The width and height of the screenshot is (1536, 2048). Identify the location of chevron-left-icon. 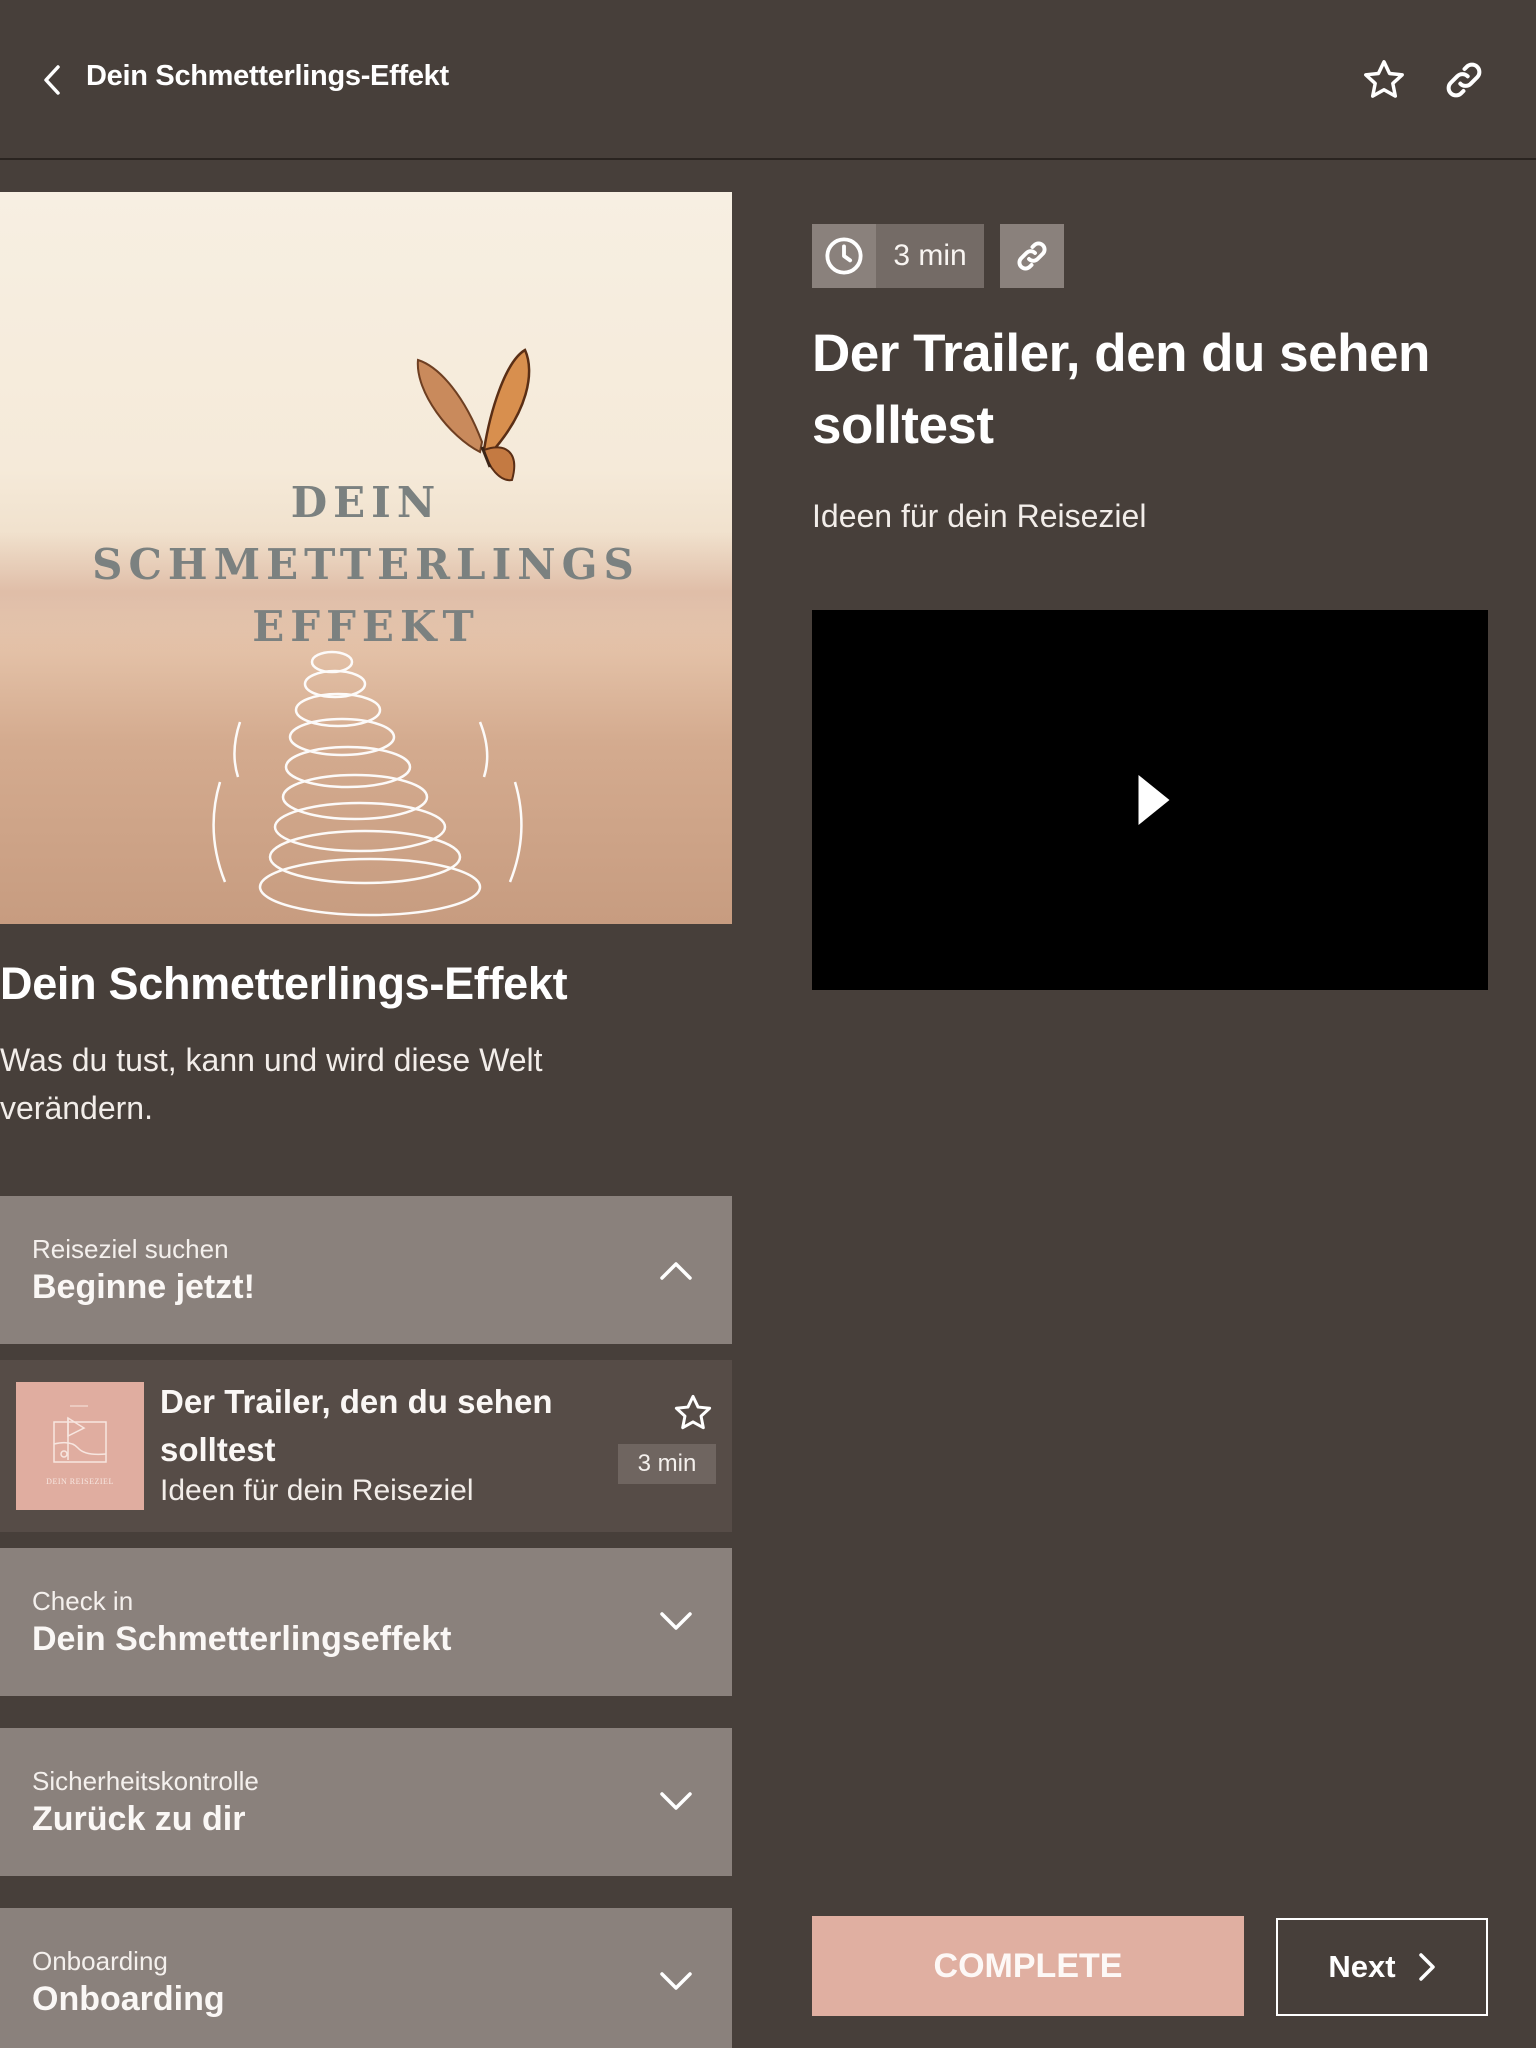
(52, 80).